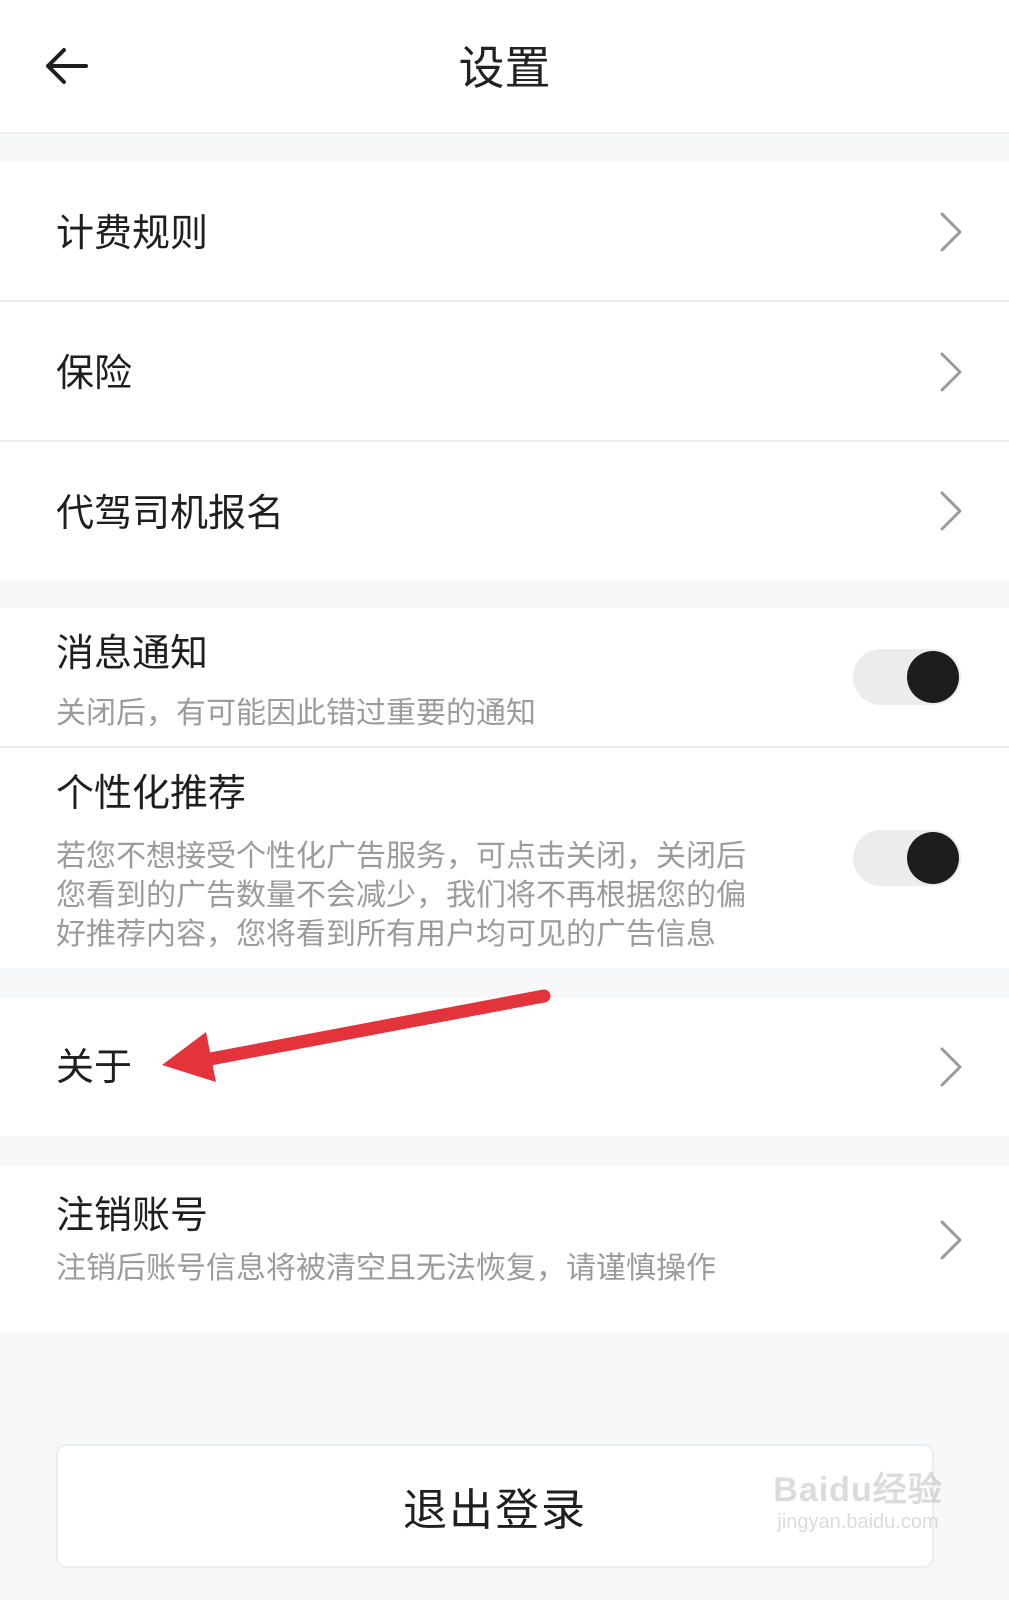 This screenshot has width=1009, height=1600. I want to click on settings-item-insurance: 保险, so click(504, 372).